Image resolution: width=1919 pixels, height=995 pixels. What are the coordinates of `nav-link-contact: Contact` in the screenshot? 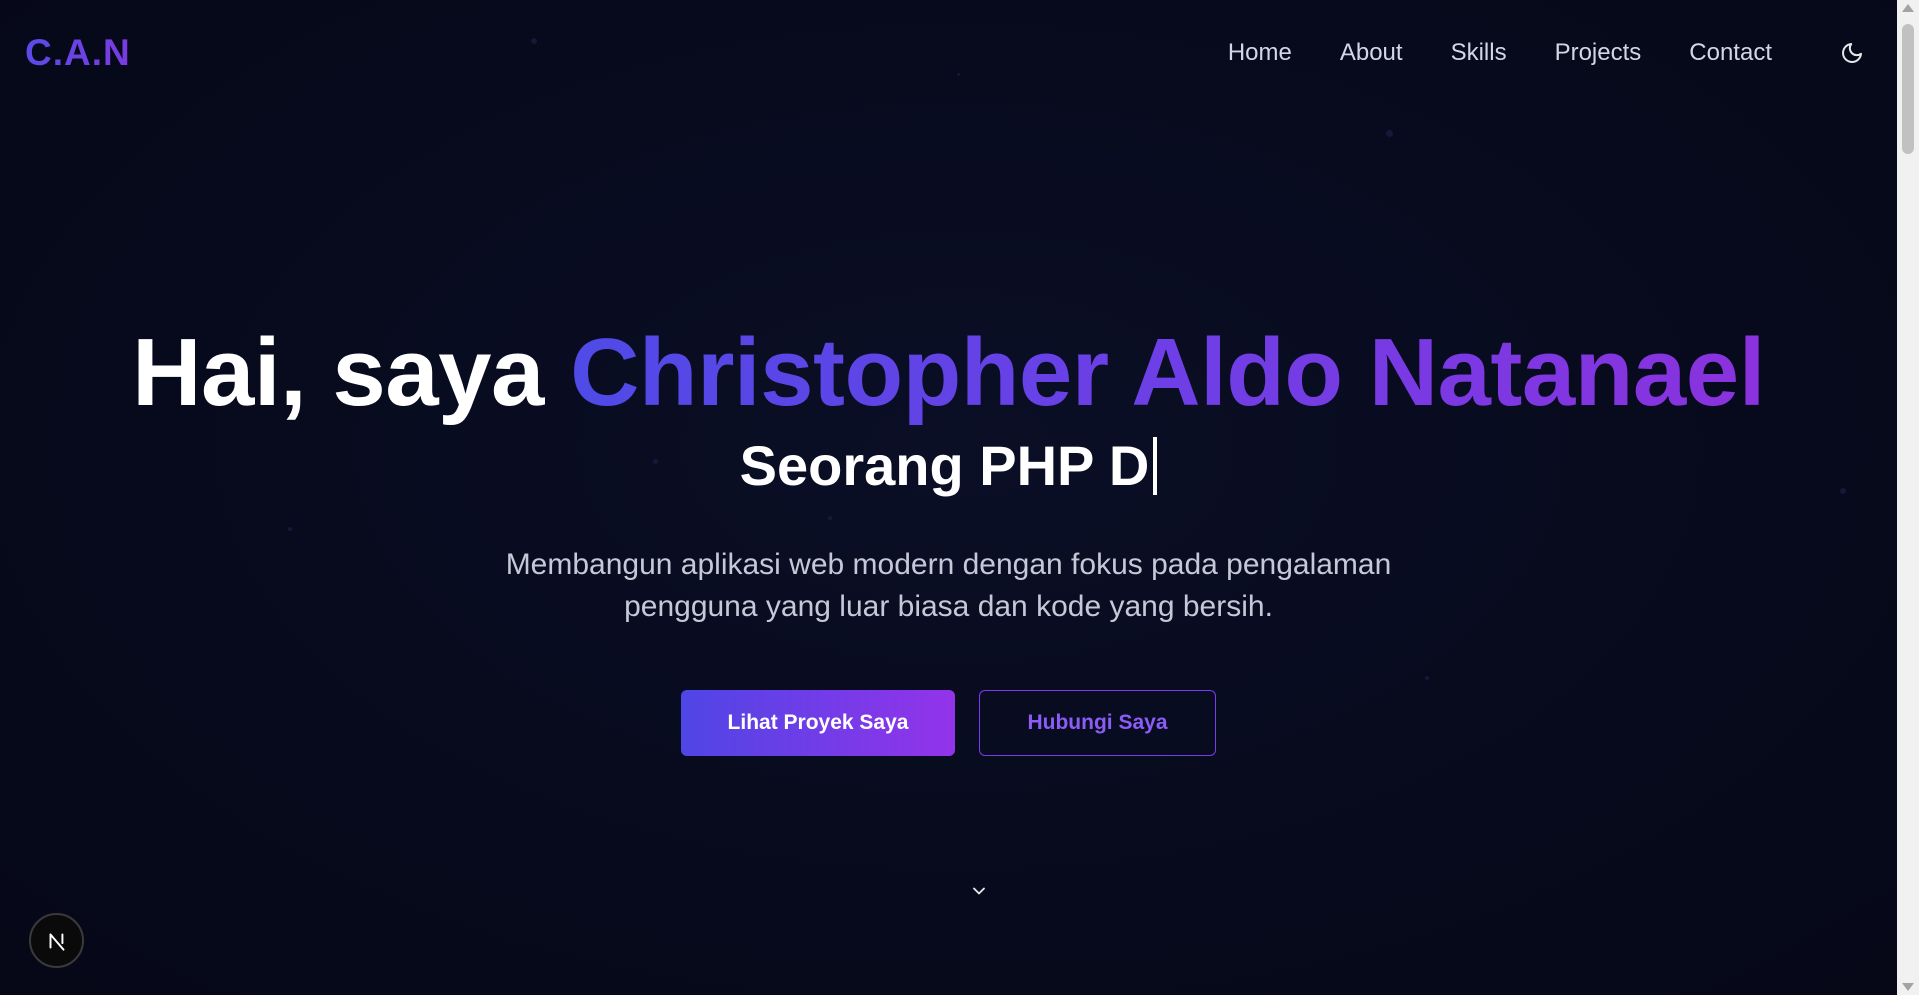 It's located at (1730, 53).